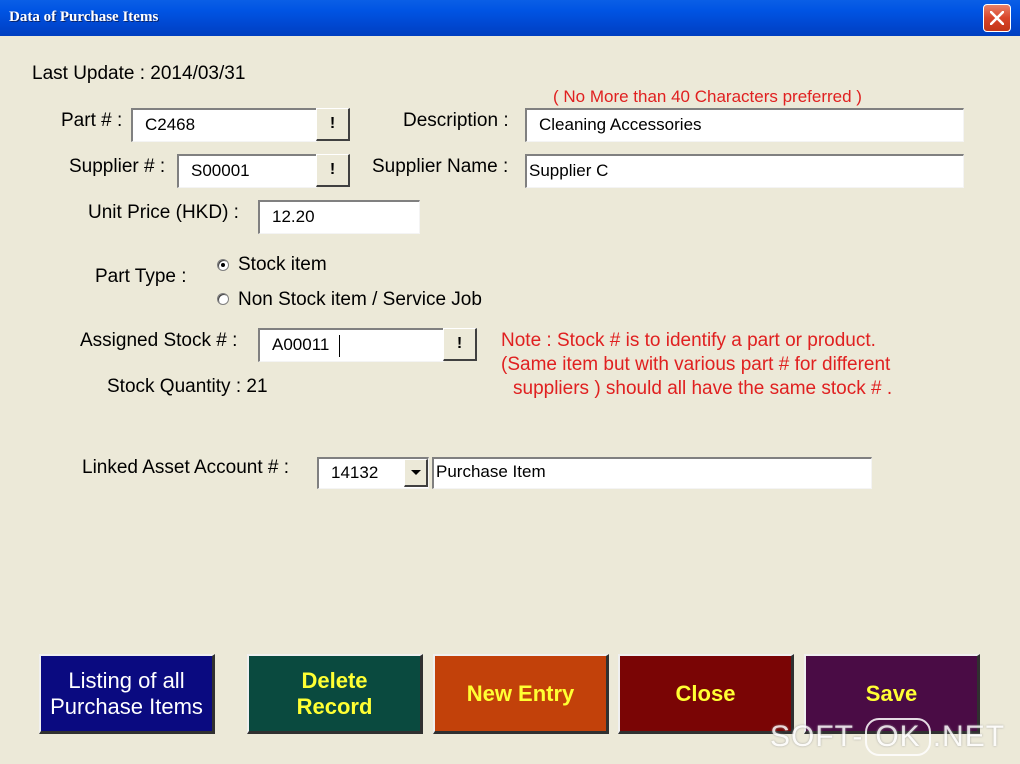 This screenshot has height=764, width=1020. What do you see at coordinates (117, 166) in the screenshot?
I see `supplier-number-label: Supplier # :` at bounding box center [117, 166].